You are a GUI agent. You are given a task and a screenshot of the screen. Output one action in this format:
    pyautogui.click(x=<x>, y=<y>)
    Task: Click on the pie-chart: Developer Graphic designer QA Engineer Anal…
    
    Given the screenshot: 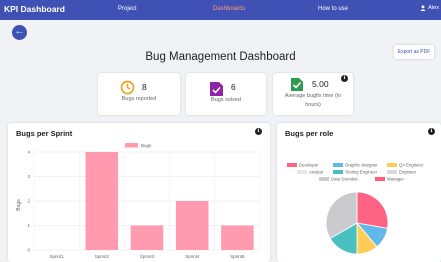 What is the action you would take?
    pyautogui.click(x=355, y=209)
    